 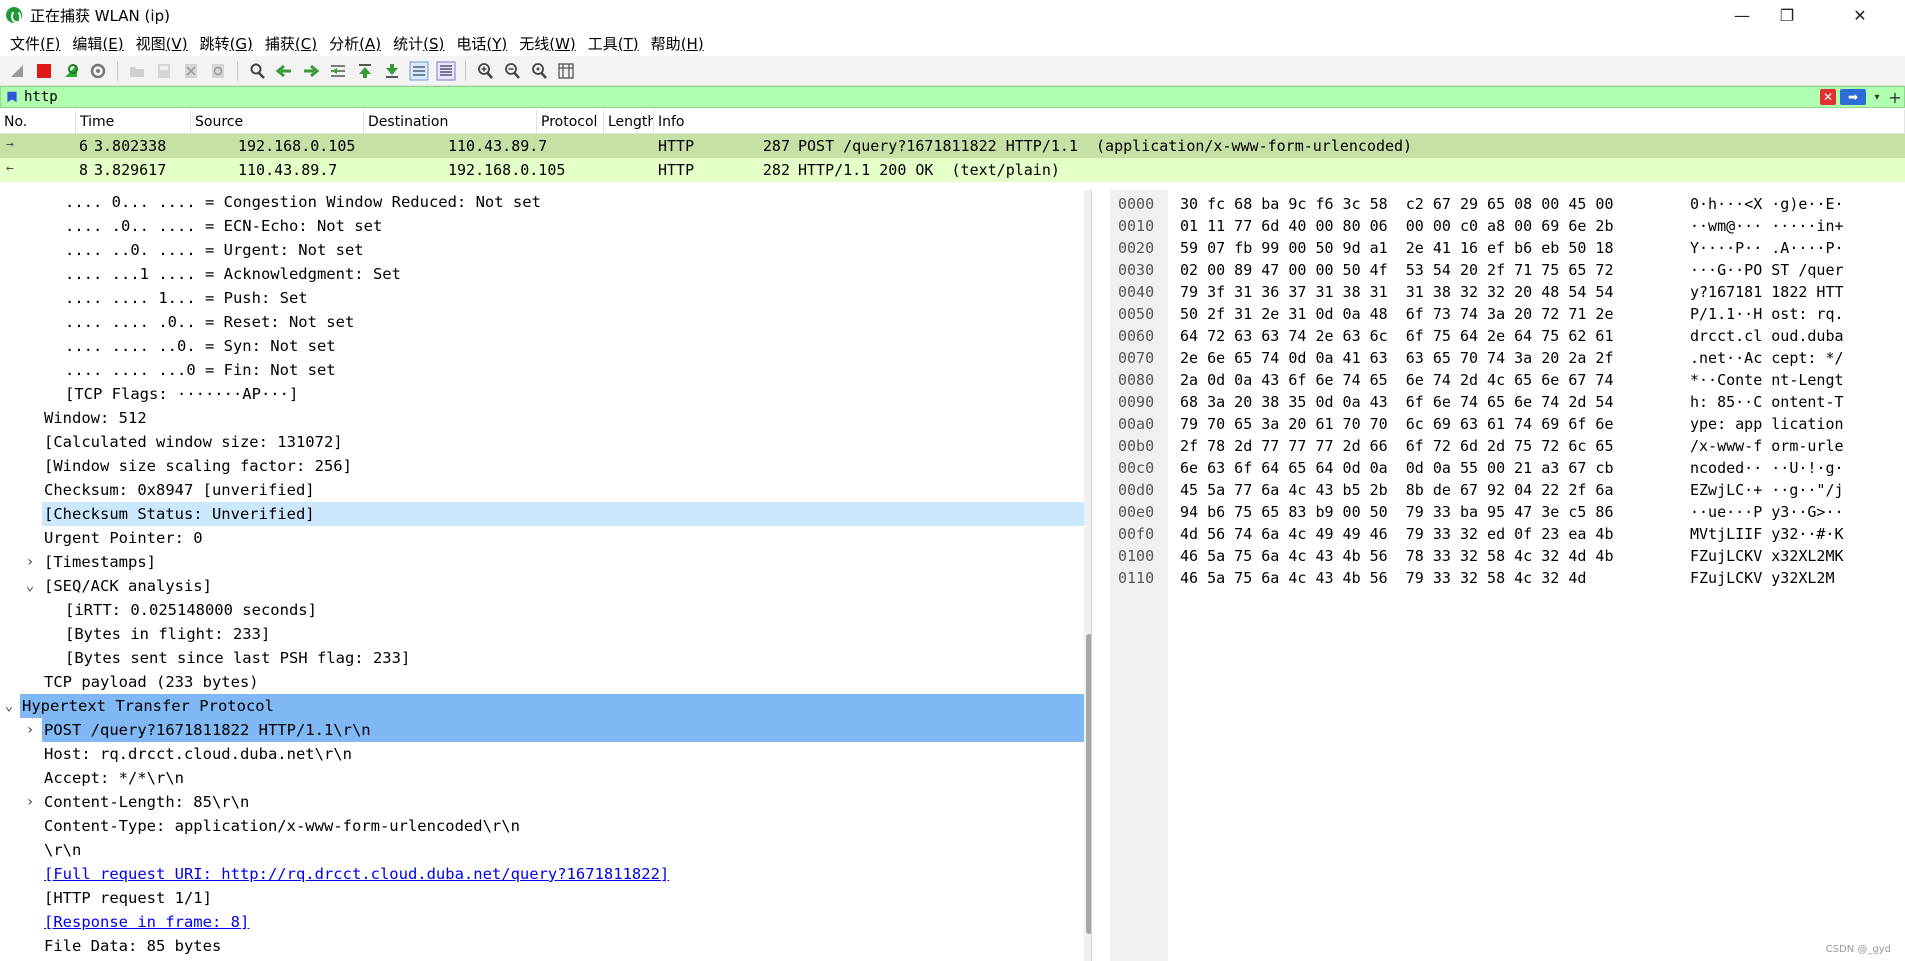 What do you see at coordinates (311, 71) in the screenshot?
I see `go-forward-icon` at bounding box center [311, 71].